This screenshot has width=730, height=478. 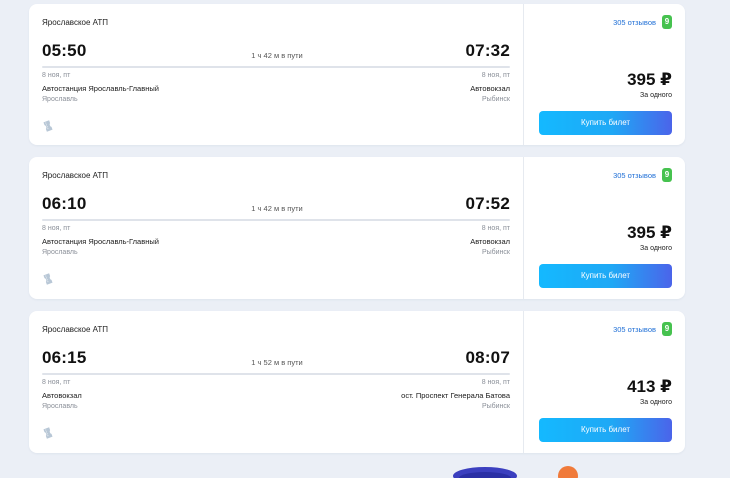 I want to click on departure-time: 05:50, so click(x=64, y=50).